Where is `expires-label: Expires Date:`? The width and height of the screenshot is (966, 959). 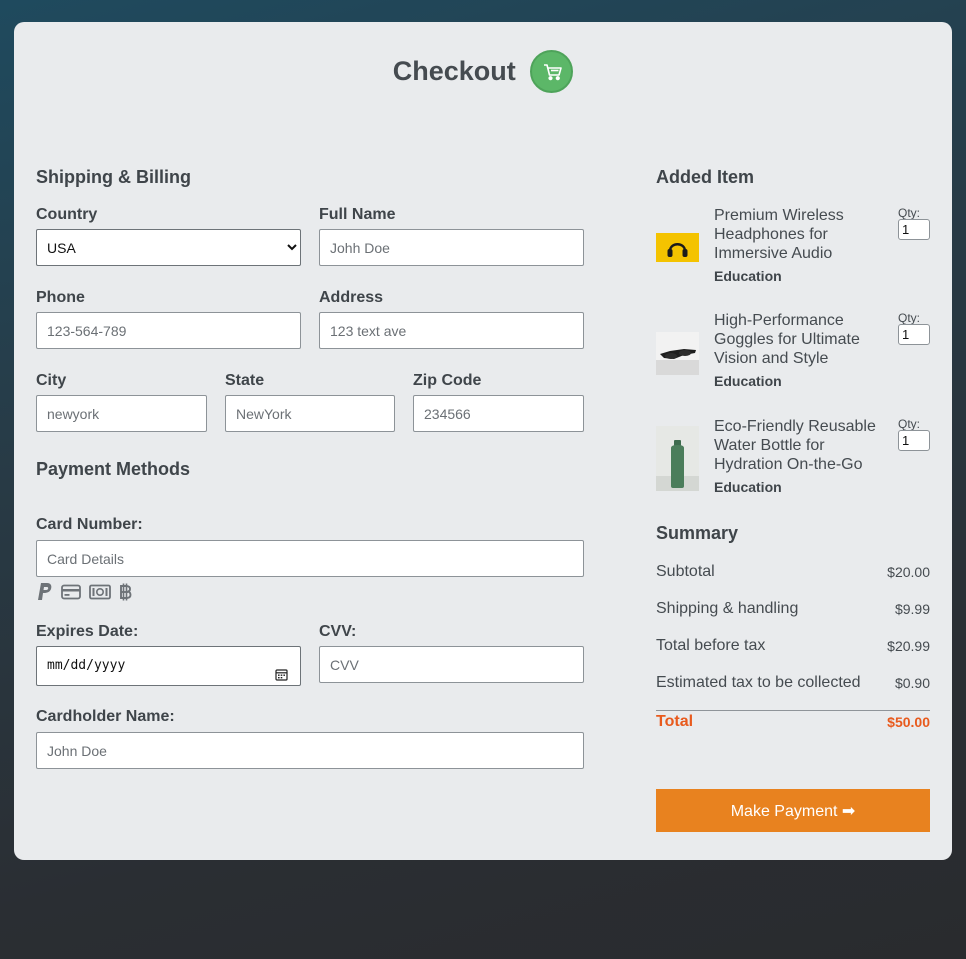 expires-label: Expires Date: is located at coordinates (87, 631).